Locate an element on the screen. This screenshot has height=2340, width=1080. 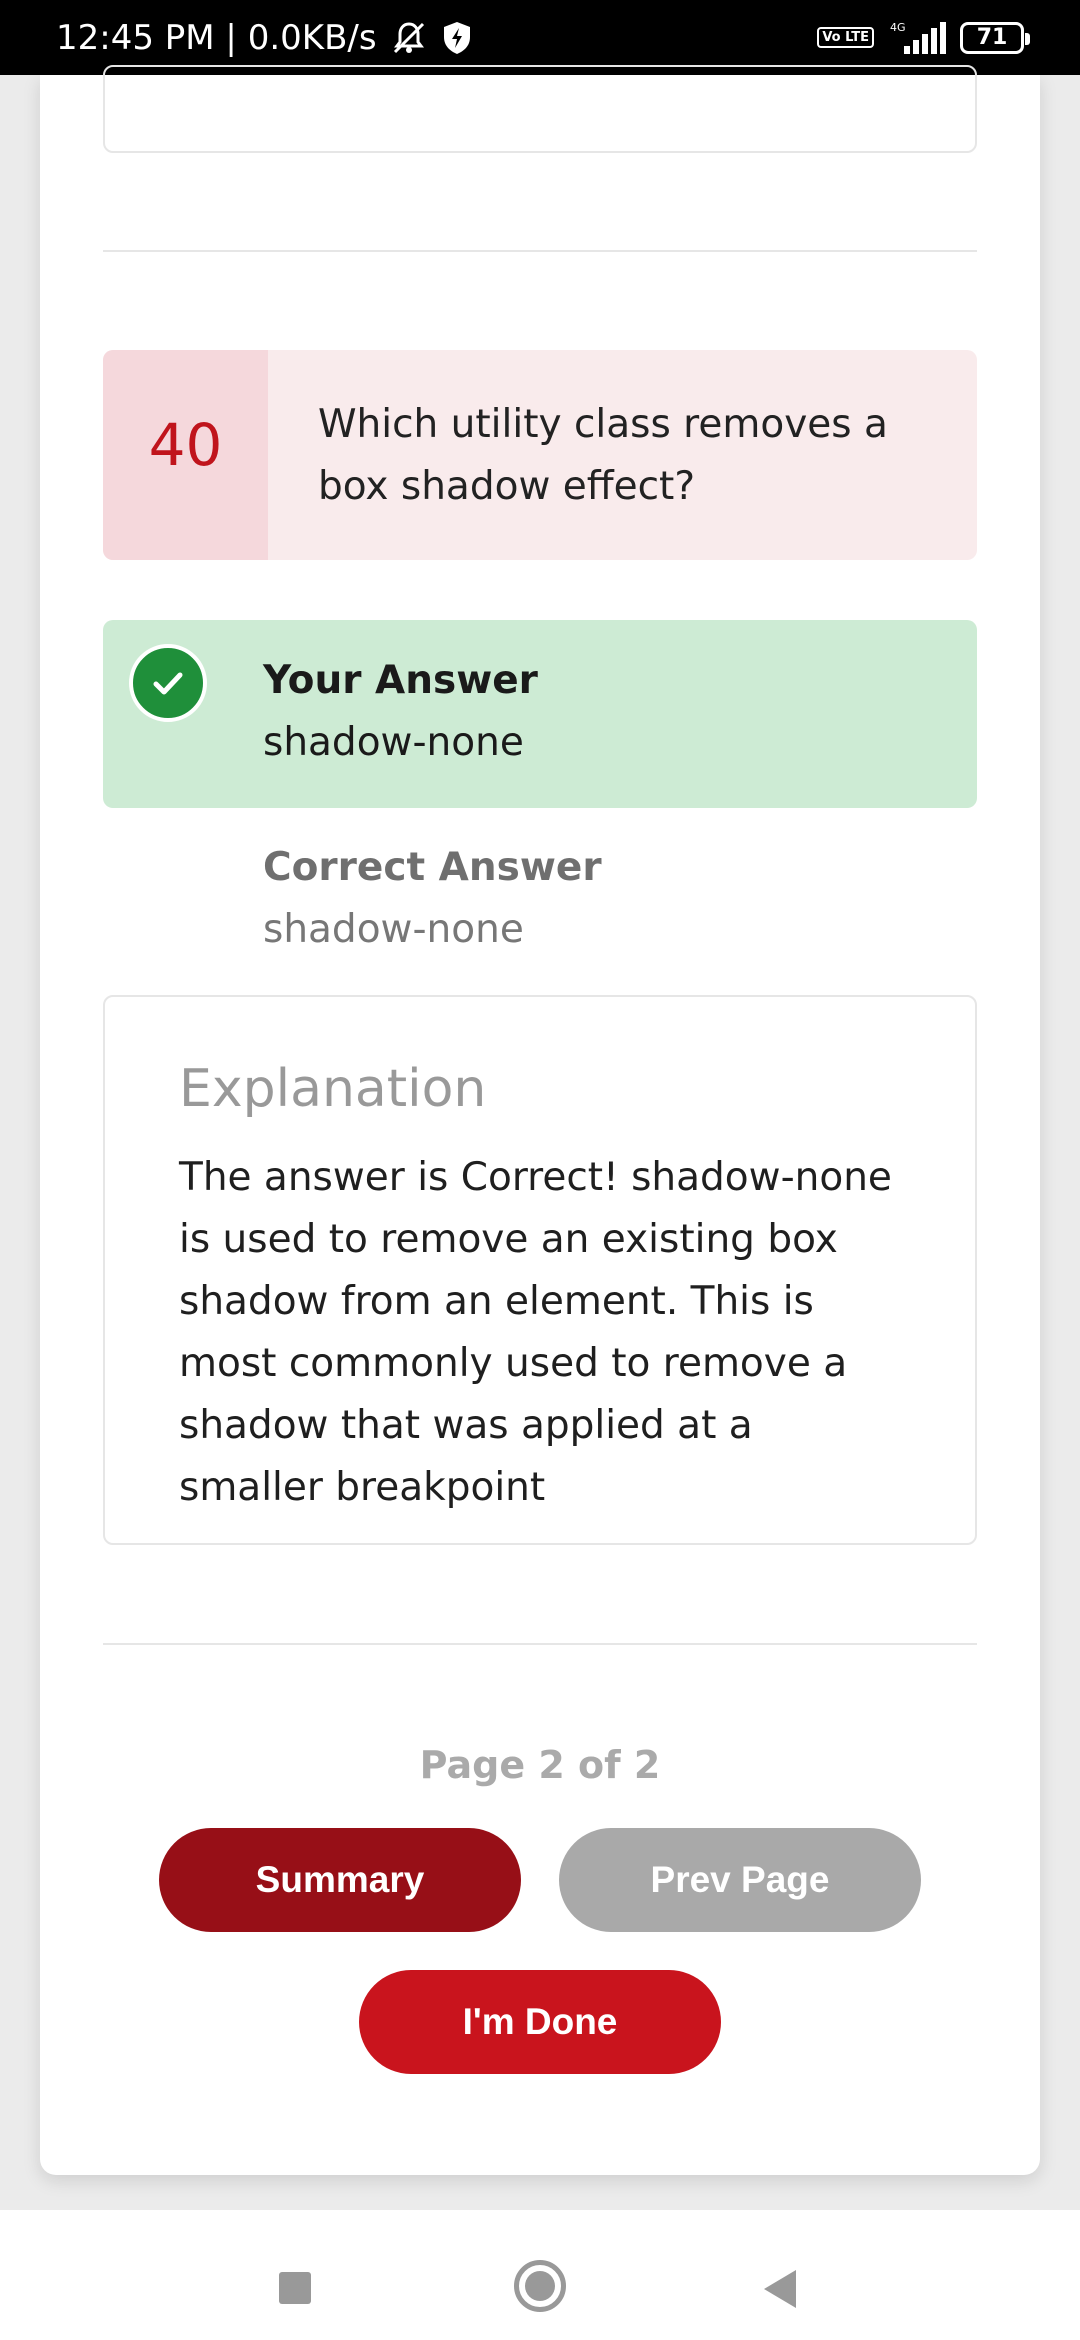
shield-bolt-icon is located at coordinates (457, 38).